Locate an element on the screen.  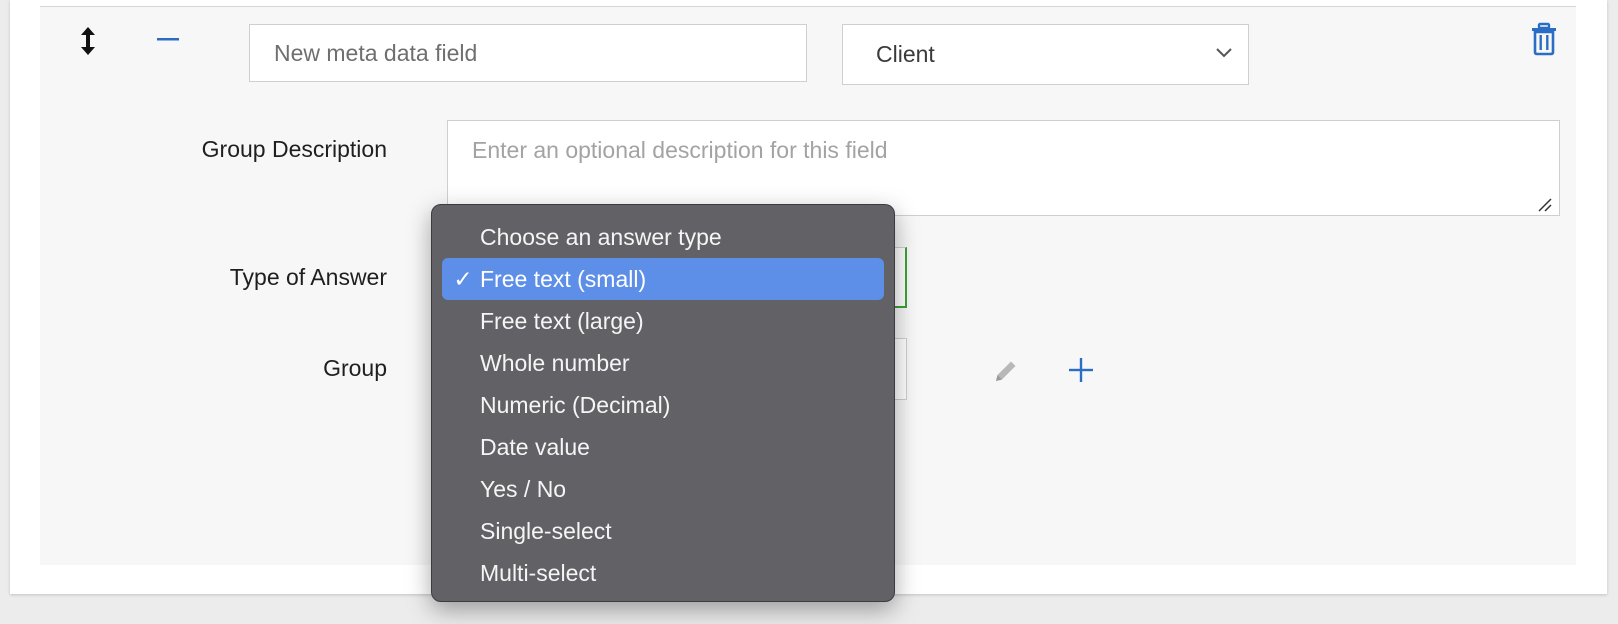
field-scope-select: Client is located at coordinates (1045, 54).